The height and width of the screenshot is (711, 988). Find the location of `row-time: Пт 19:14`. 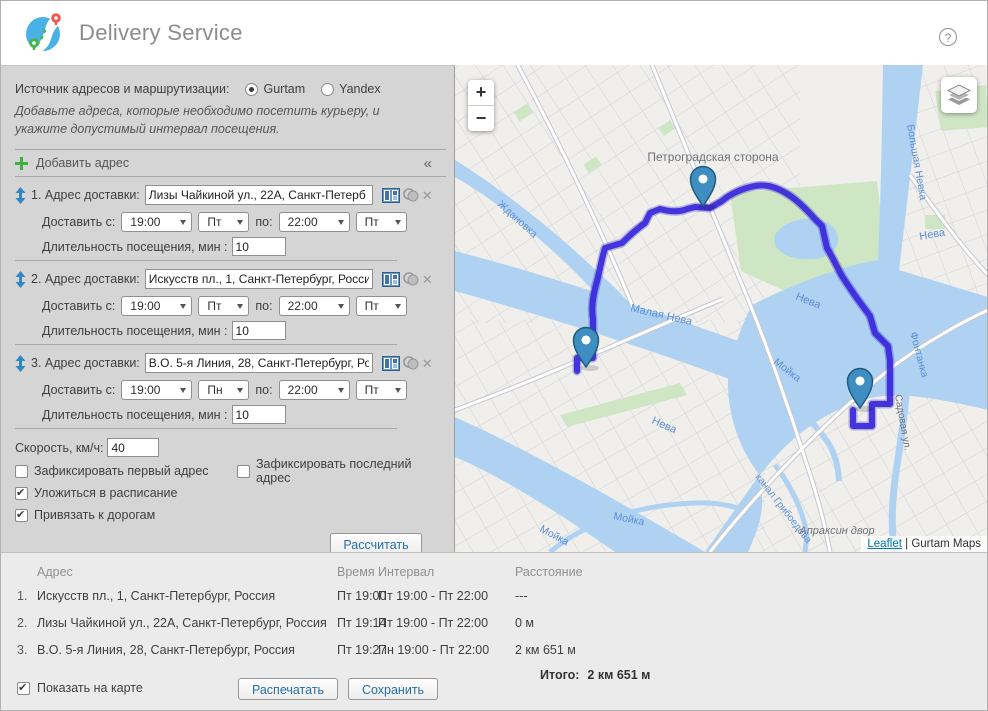

row-time: Пт 19:14 is located at coordinates (362, 623).